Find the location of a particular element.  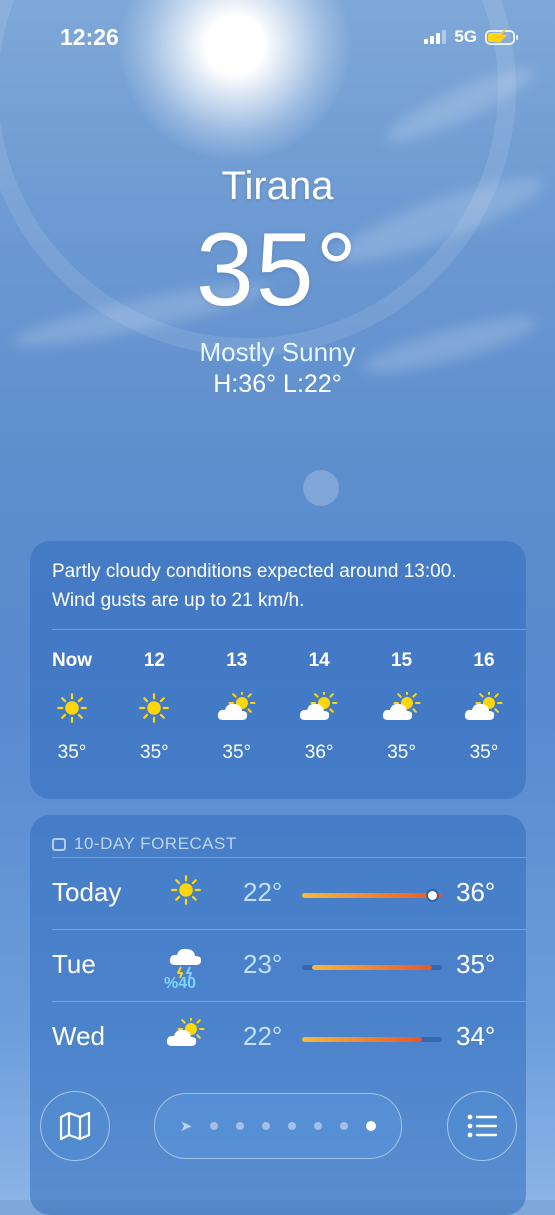

forecast-high: 36° is located at coordinates (476, 892).